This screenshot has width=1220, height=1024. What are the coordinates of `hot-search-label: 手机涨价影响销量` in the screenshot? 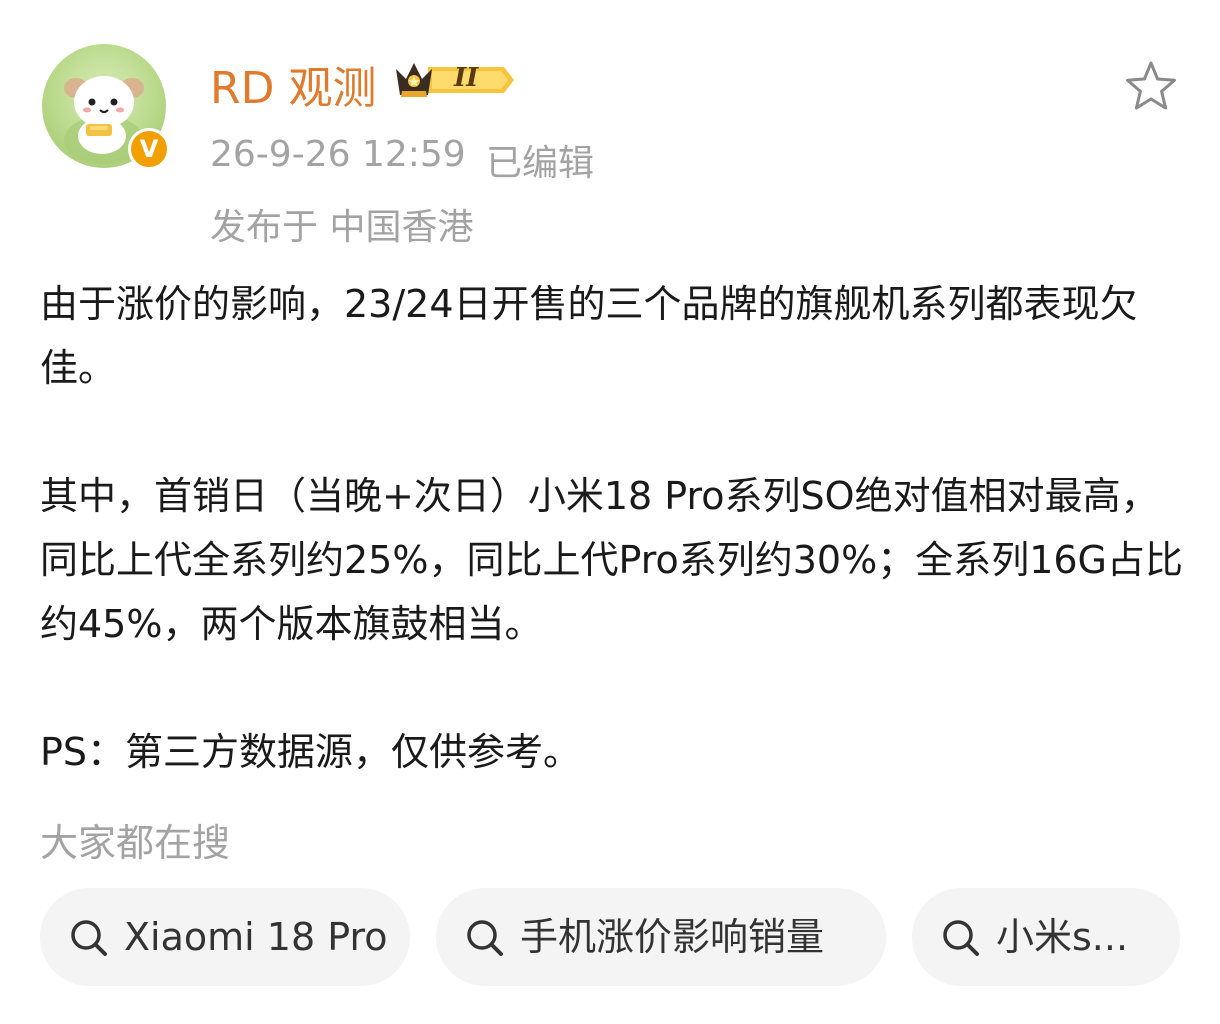 It's located at (672, 937).